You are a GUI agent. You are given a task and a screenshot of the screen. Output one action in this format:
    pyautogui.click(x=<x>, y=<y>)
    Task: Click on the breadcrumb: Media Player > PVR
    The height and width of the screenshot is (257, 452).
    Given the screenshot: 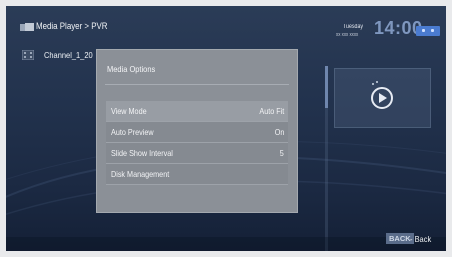 What is the action you would take?
    pyautogui.click(x=72, y=26)
    